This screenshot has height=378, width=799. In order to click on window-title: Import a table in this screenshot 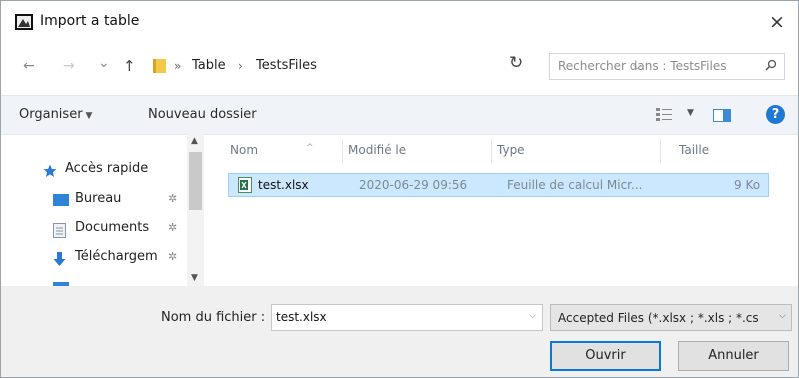, I will do `click(90, 21)`.